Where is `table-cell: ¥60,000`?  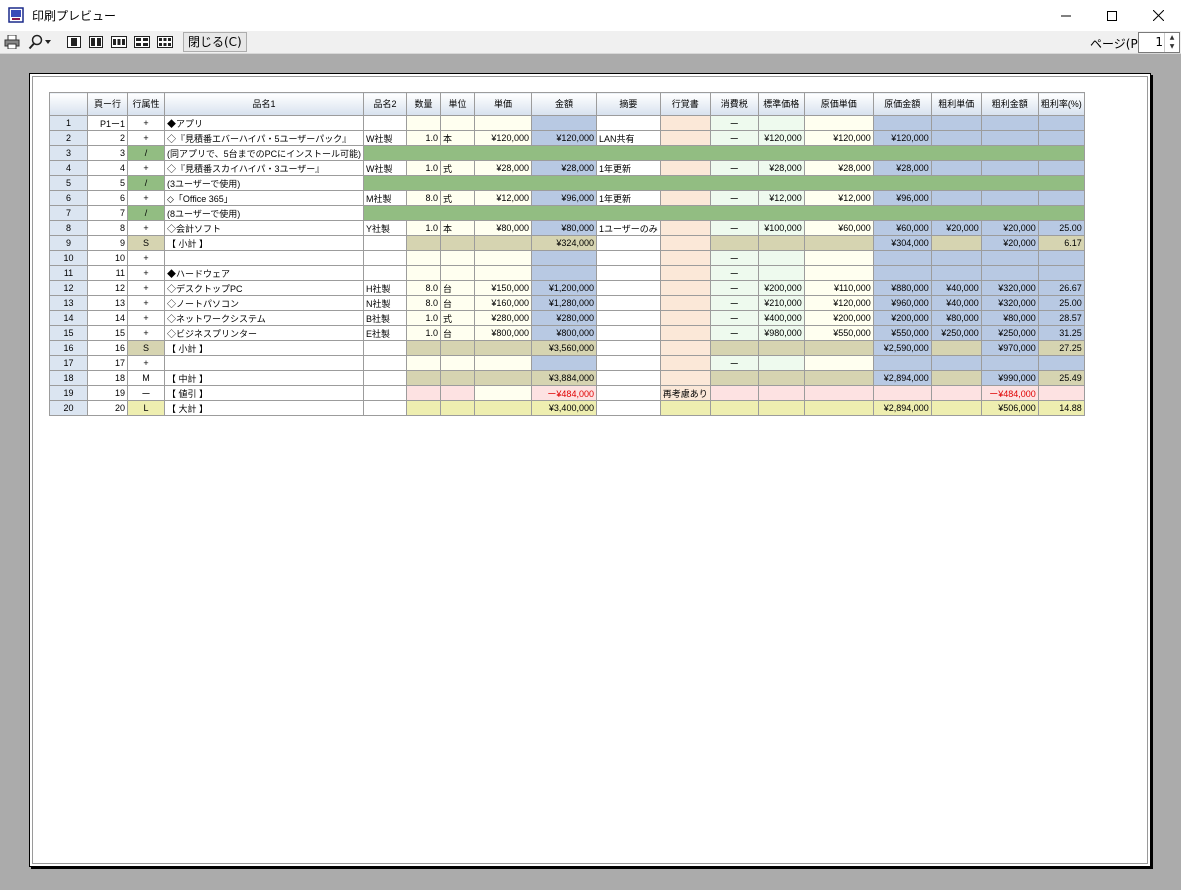 table-cell: ¥60,000 is located at coordinates (902, 228).